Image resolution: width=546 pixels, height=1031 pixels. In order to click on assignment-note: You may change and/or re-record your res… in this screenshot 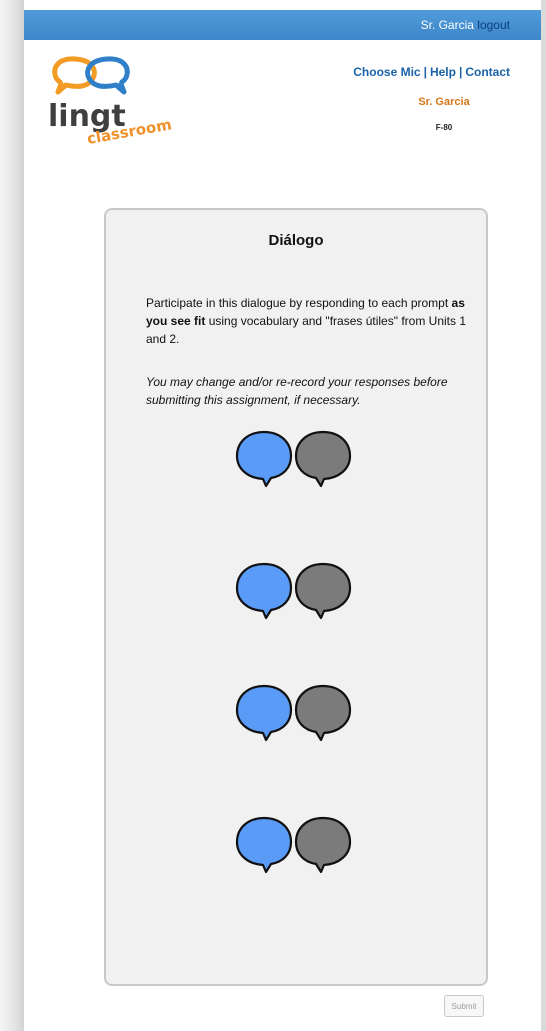, I will do `click(297, 391)`.